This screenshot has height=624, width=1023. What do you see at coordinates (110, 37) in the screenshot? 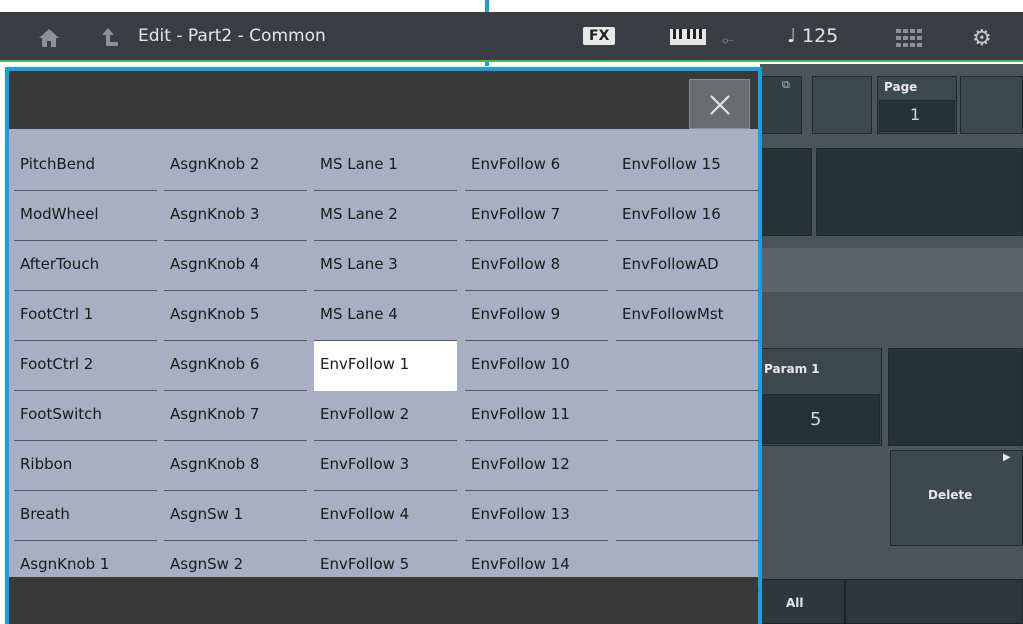
I see `up-arrow-icon` at bounding box center [110, 37].